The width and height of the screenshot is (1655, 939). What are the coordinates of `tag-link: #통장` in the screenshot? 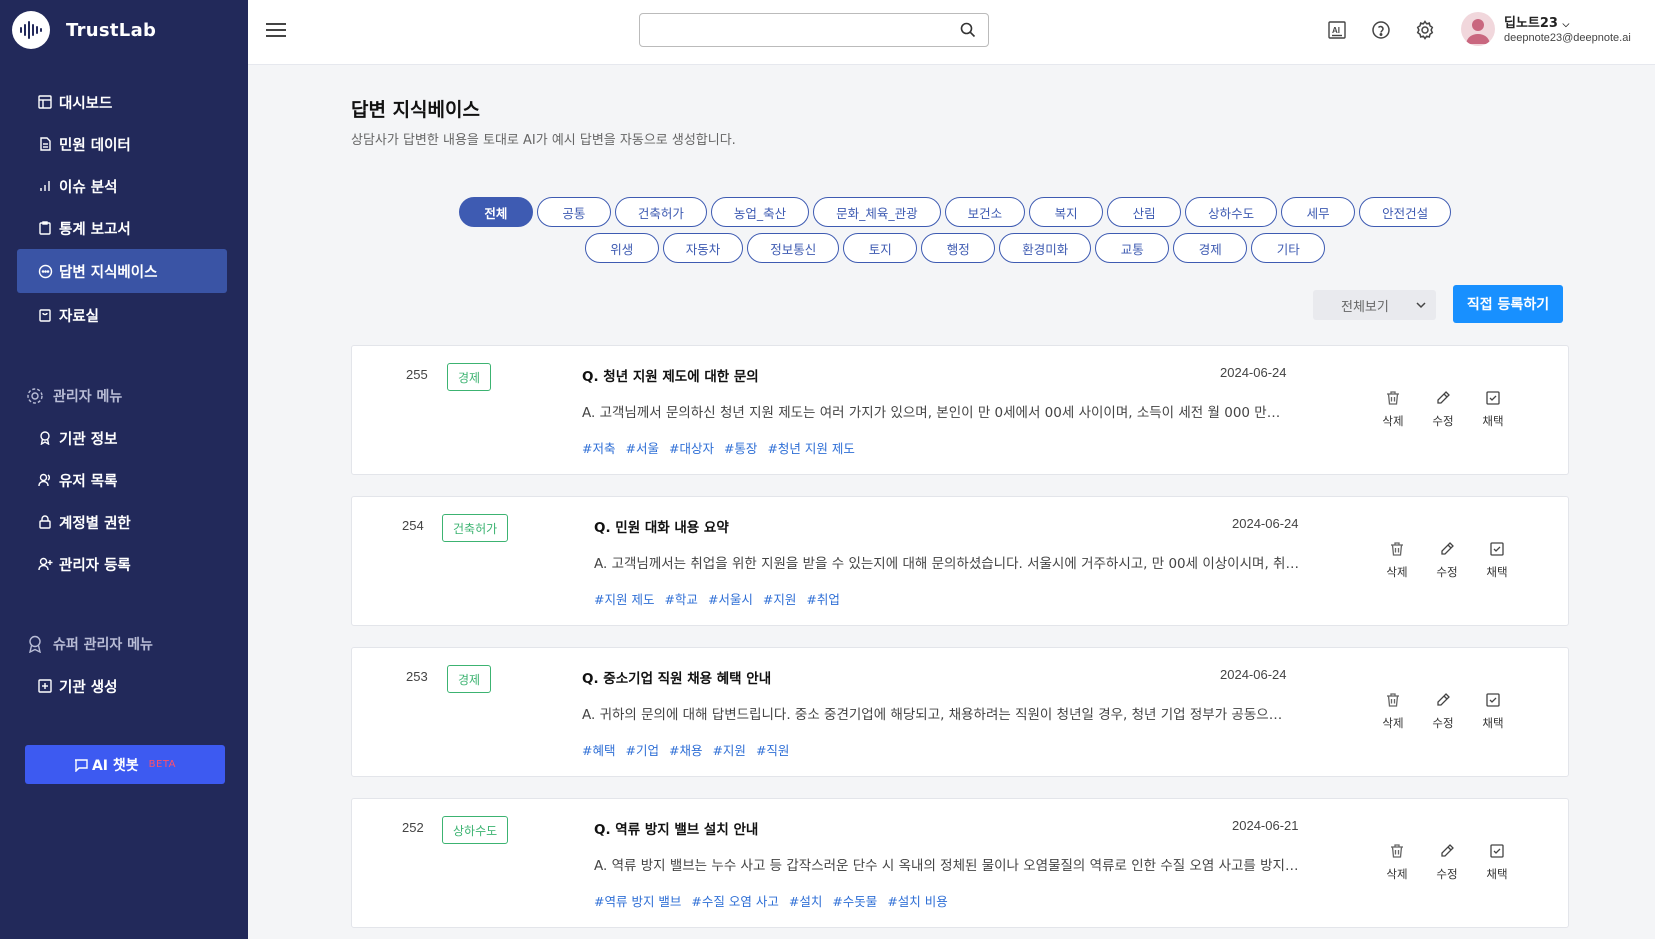 It's located at (740, 447).